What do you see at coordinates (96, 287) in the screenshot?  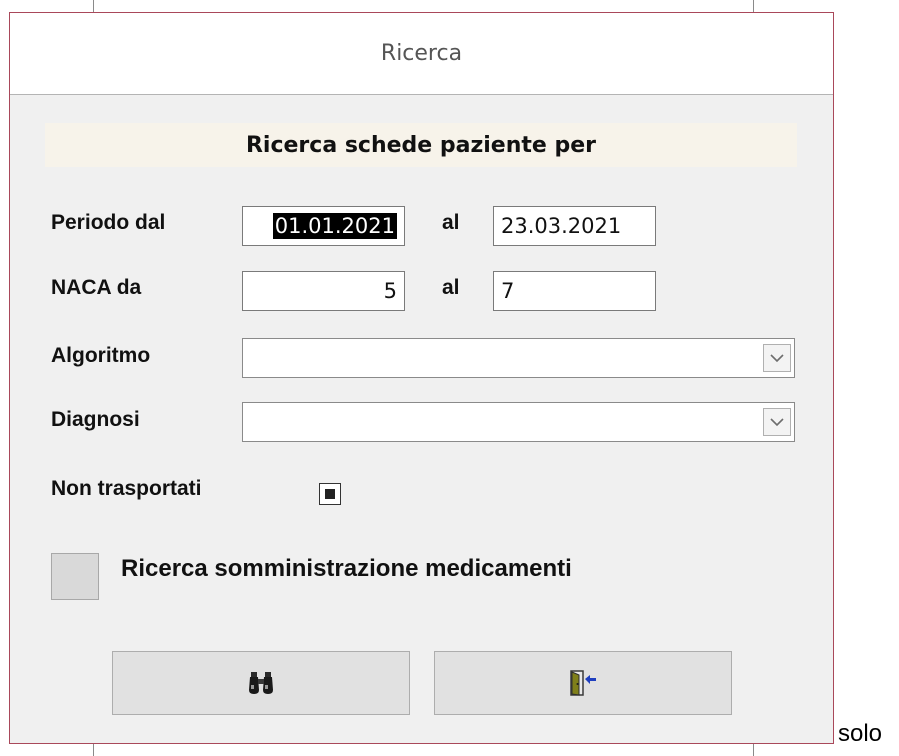 I see `naca-label: NACA da` at bounding box center [96, 287].